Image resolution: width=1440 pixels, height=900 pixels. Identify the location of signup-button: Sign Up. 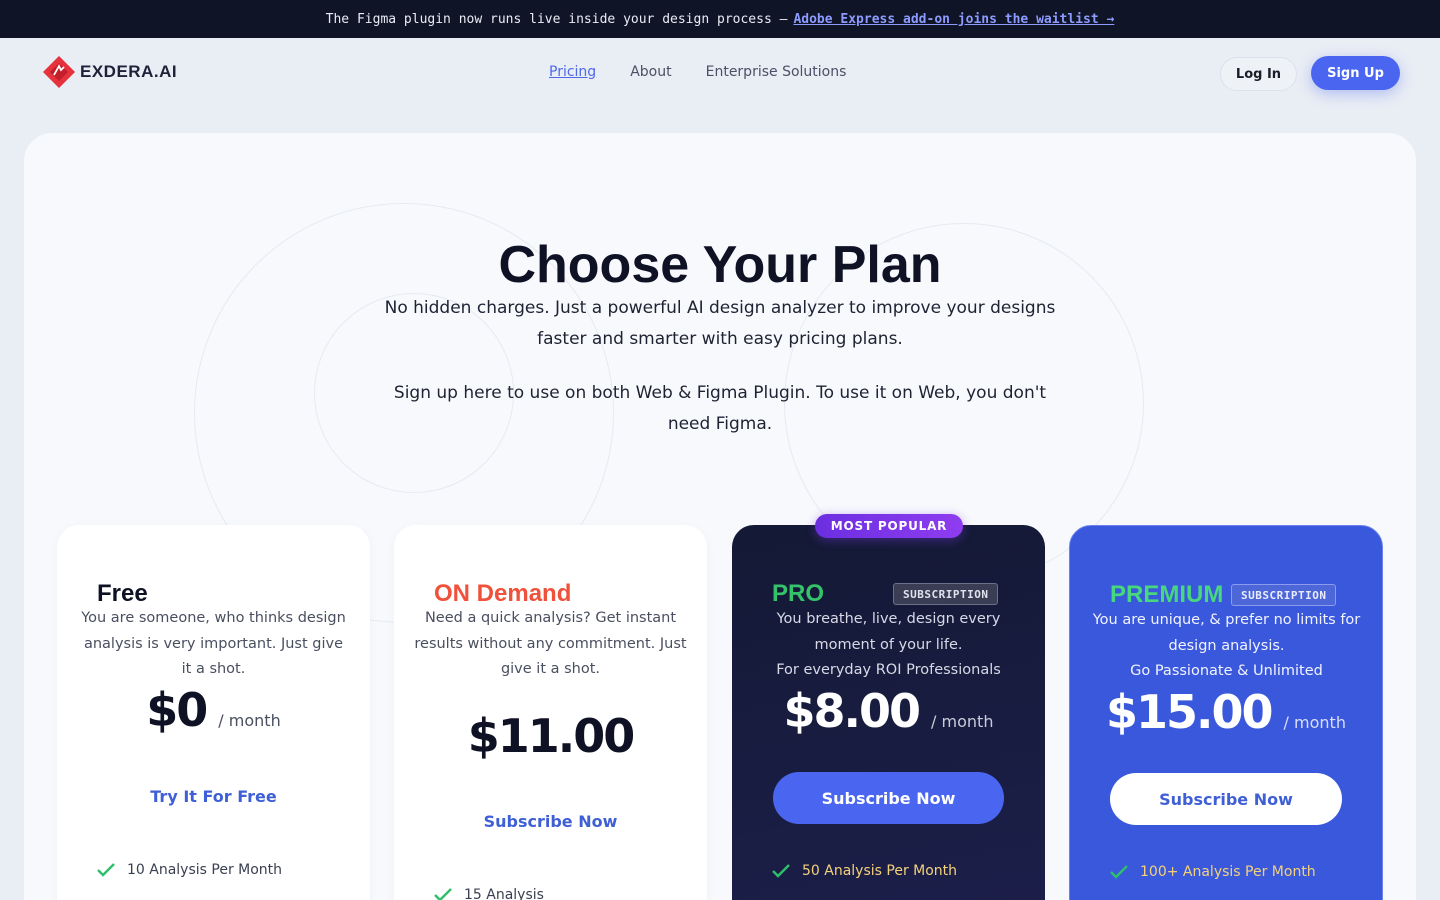
(1355, 73).